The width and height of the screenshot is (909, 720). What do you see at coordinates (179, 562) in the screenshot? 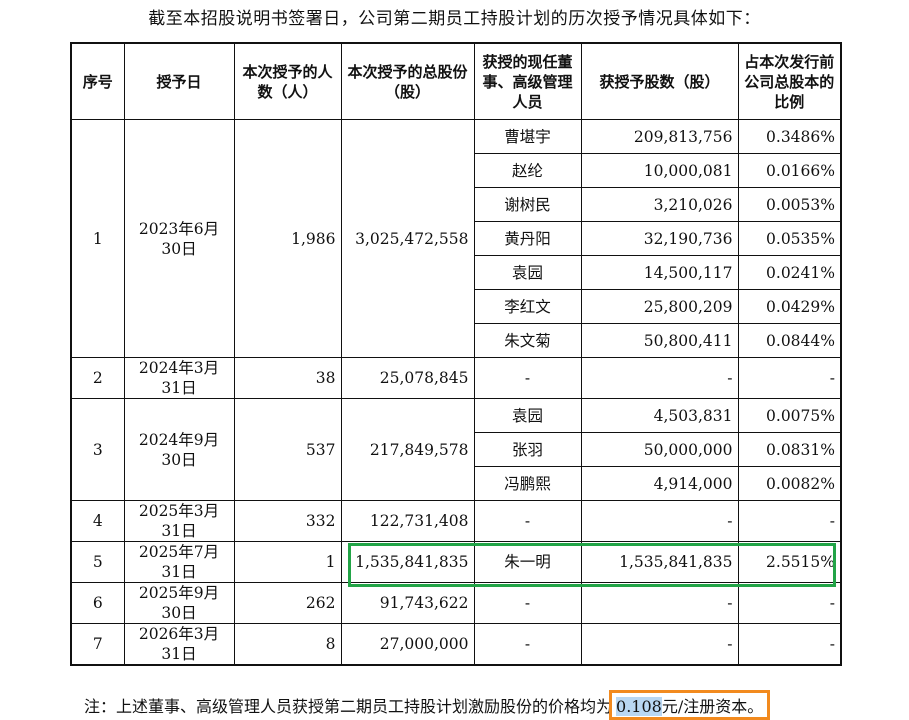
I see `cell-date: 2025年7月31日` at bounding box center [179, 562].